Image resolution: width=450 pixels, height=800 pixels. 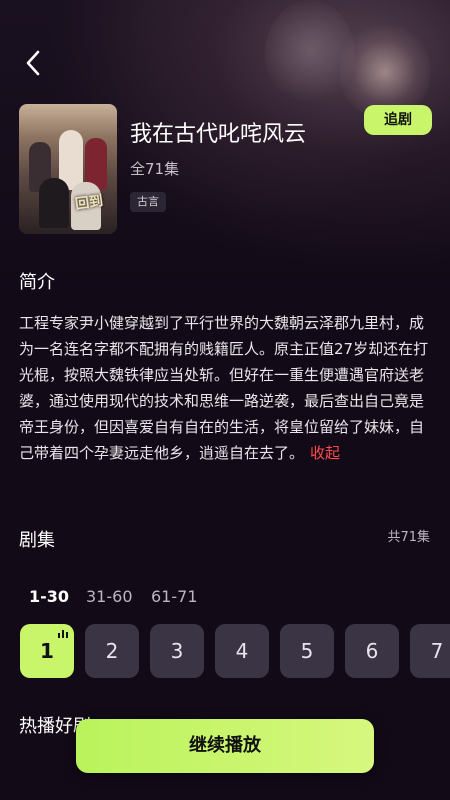 I want to click on hero-figure-female, so click(x=385, y=67).